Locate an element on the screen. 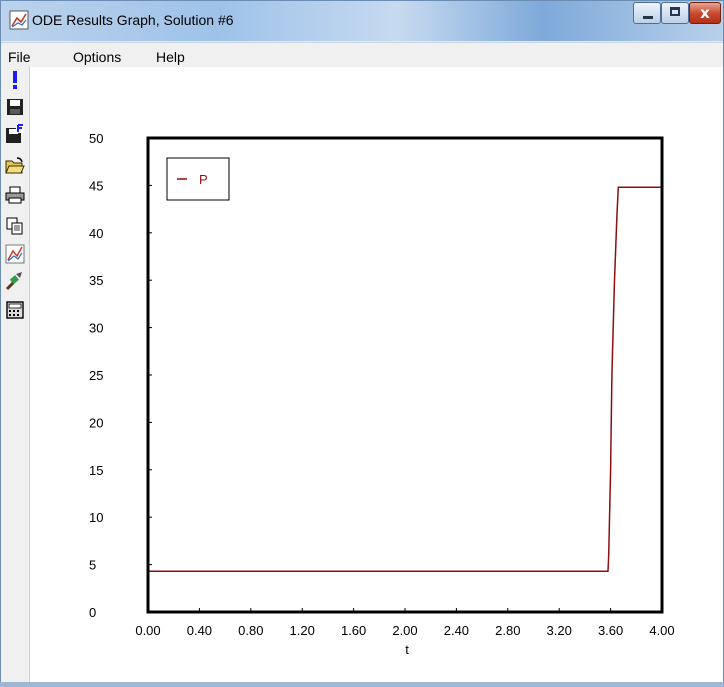 This screenshot has width=724, height=687. vertical-toolbar is located at coordinates (15, 376).